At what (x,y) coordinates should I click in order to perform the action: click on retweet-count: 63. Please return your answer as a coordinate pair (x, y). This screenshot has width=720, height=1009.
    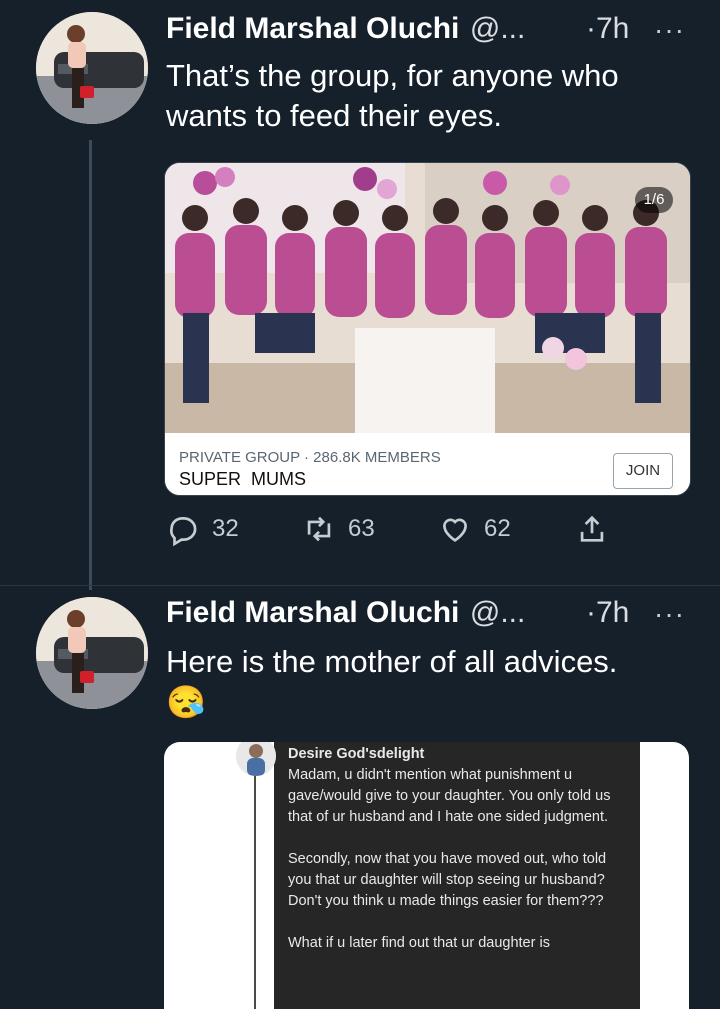
    Looking at the image, I should click on (361, 528).